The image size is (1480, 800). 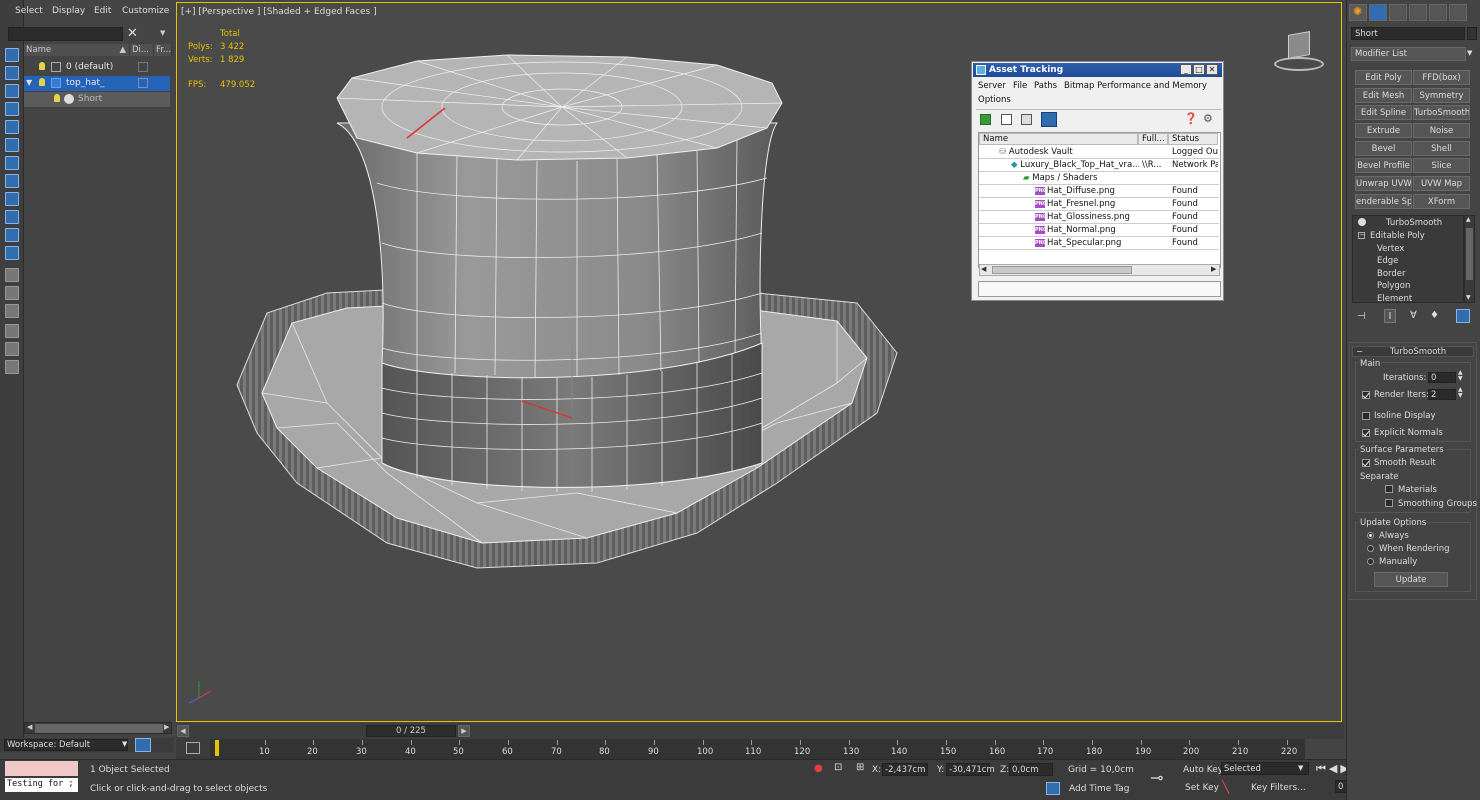 I want to click on display-tool-icon, so click(x=12, y=73).